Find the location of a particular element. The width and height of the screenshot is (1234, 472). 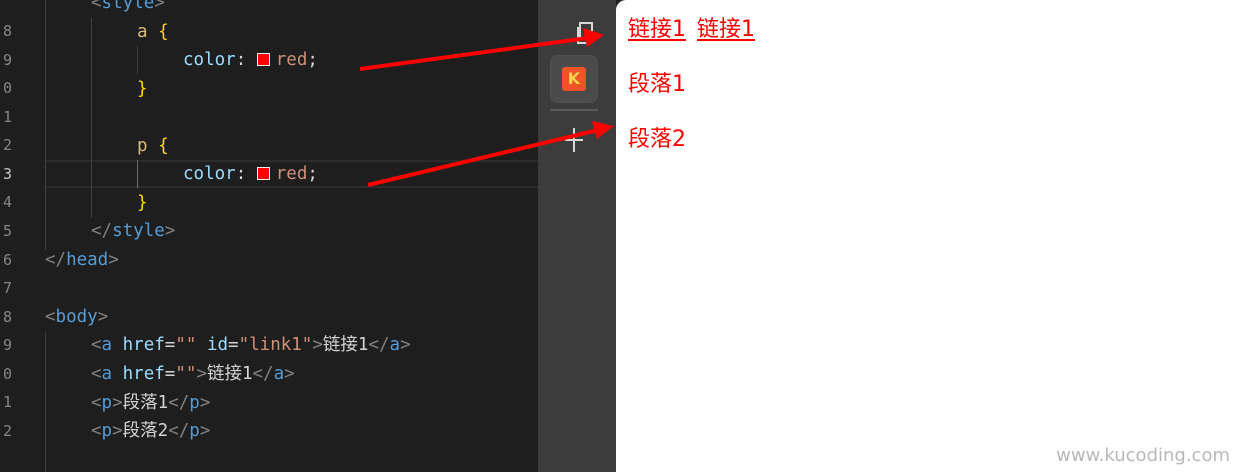

toolbar-divider is located at coordinates (574, 110).